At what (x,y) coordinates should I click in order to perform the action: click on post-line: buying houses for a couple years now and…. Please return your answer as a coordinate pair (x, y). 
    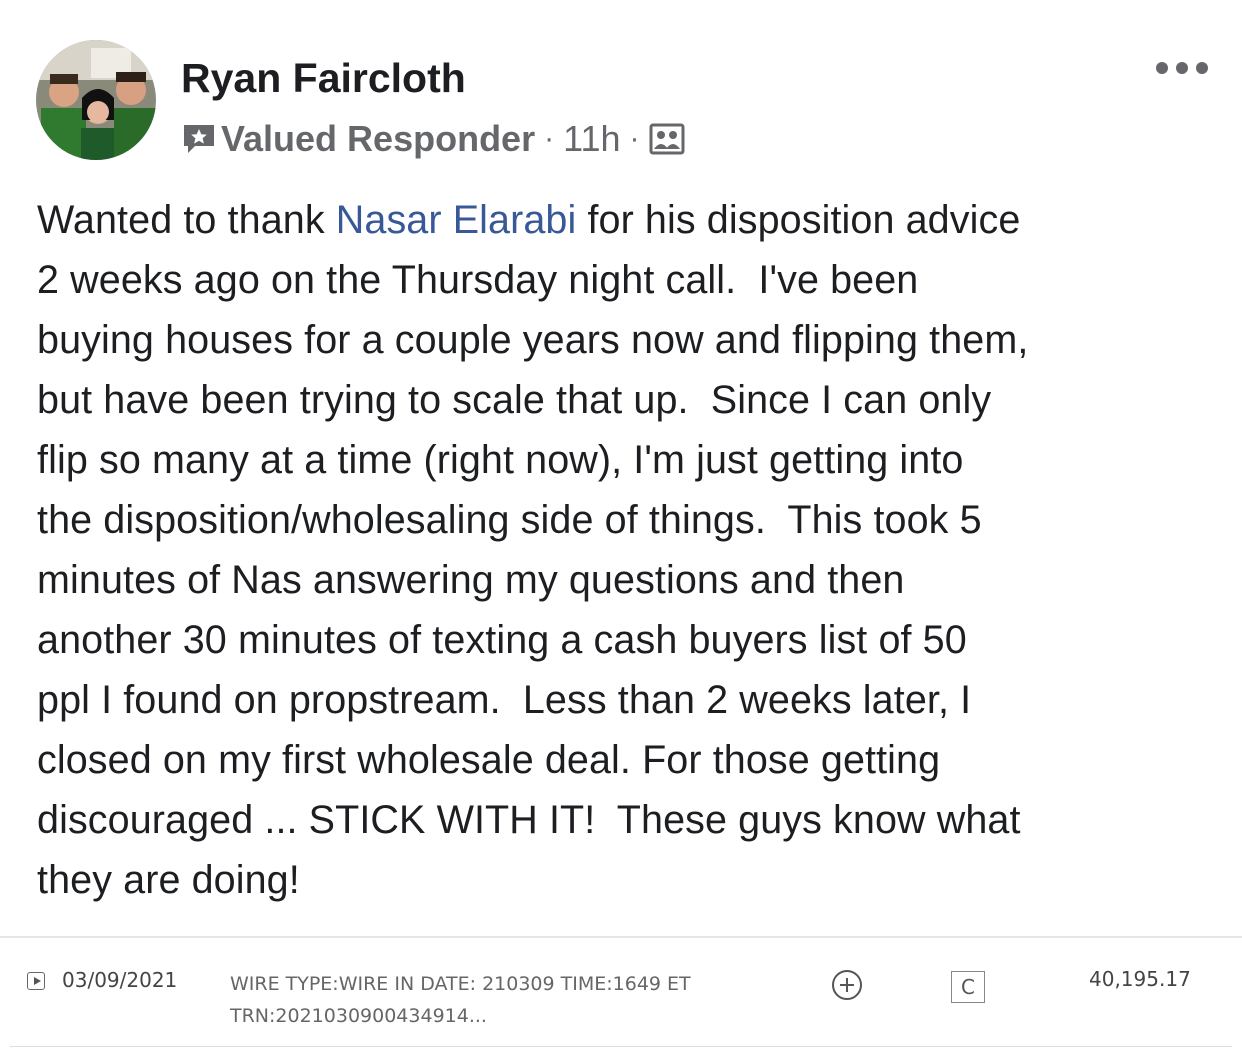
    Looking at the image, I should click on (533, 340).